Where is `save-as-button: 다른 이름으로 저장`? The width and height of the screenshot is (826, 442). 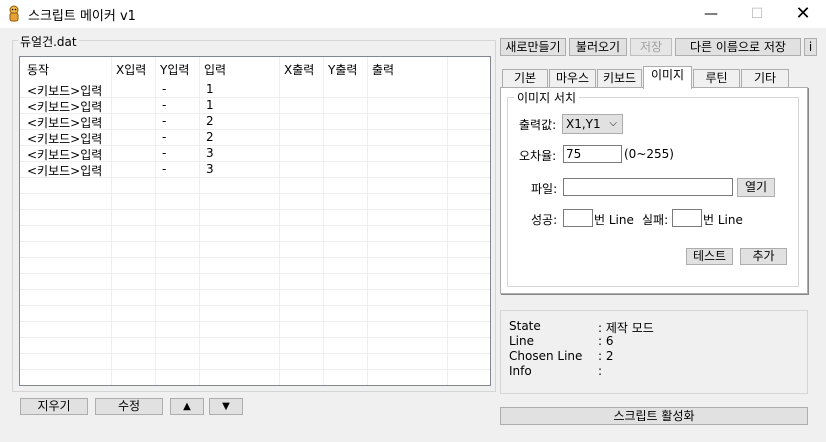
save-as-button: 다른 이름으로 저장 is located at coordinates (738, 47).